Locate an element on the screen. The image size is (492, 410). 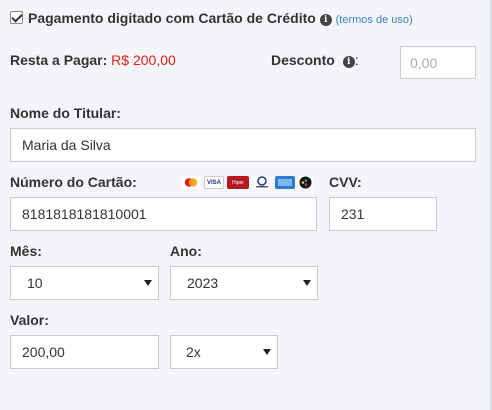
discount-colon: : is located at coordinates (356, 60).